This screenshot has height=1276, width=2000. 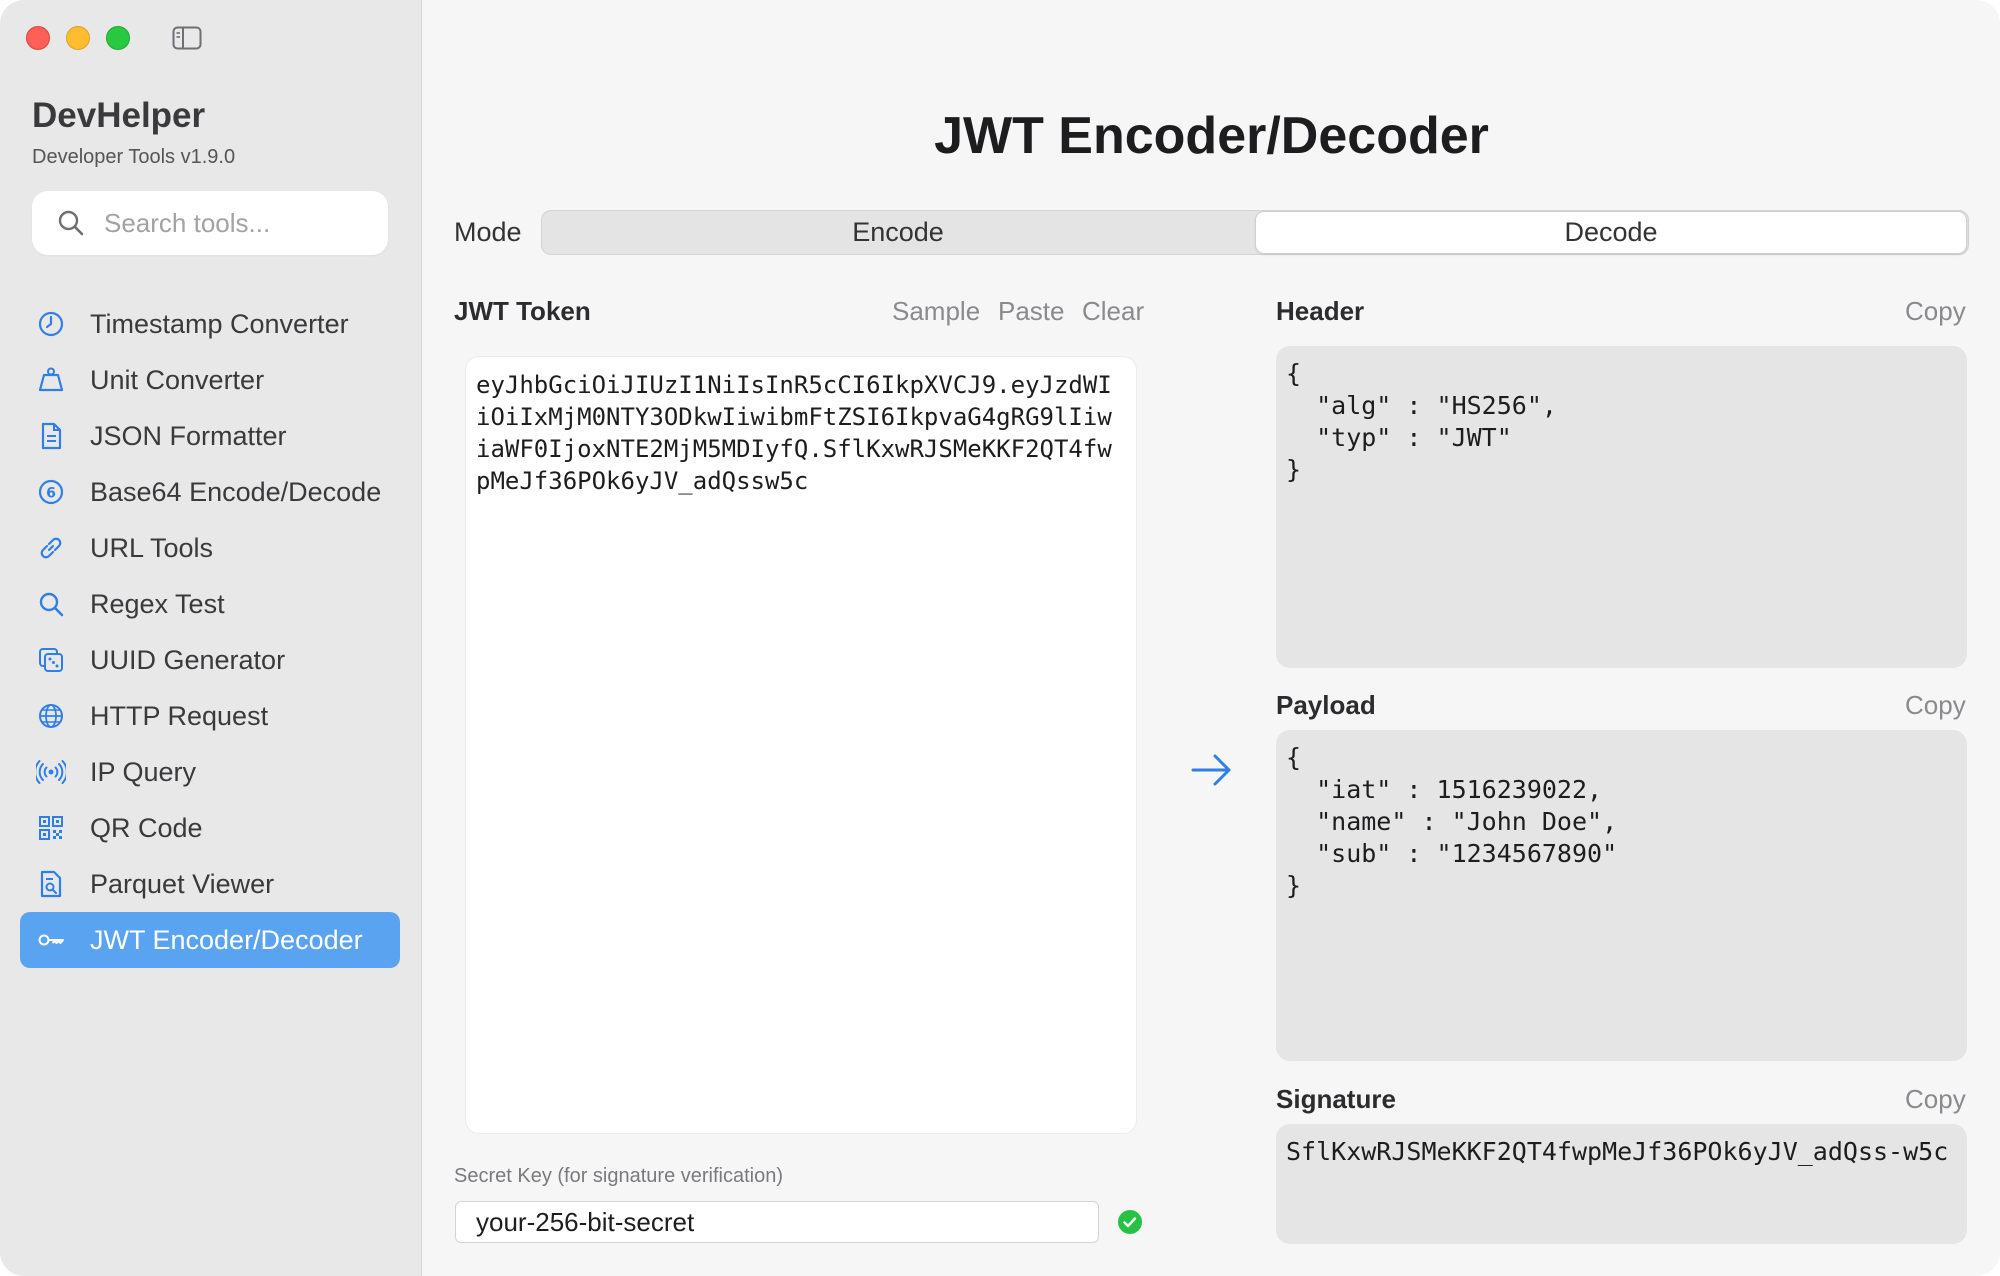 What do you see at coordinates (777, 1222) in the screenshot?
I see `secret-key-input` at bounding box center [777, 1222].